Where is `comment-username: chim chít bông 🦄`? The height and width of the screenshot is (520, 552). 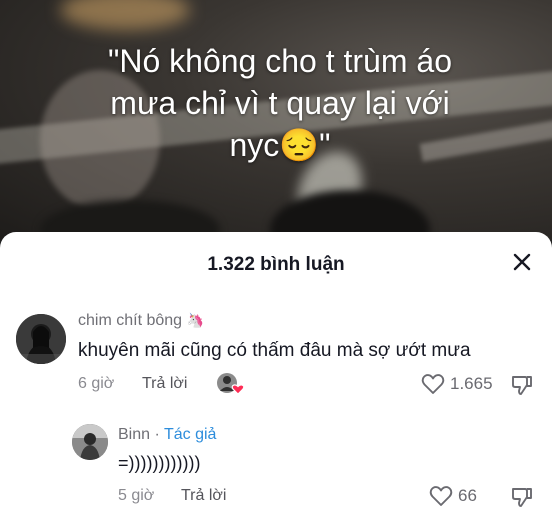 comment-username: chim chít bông 🦄 is located at coordinates (141, 321).